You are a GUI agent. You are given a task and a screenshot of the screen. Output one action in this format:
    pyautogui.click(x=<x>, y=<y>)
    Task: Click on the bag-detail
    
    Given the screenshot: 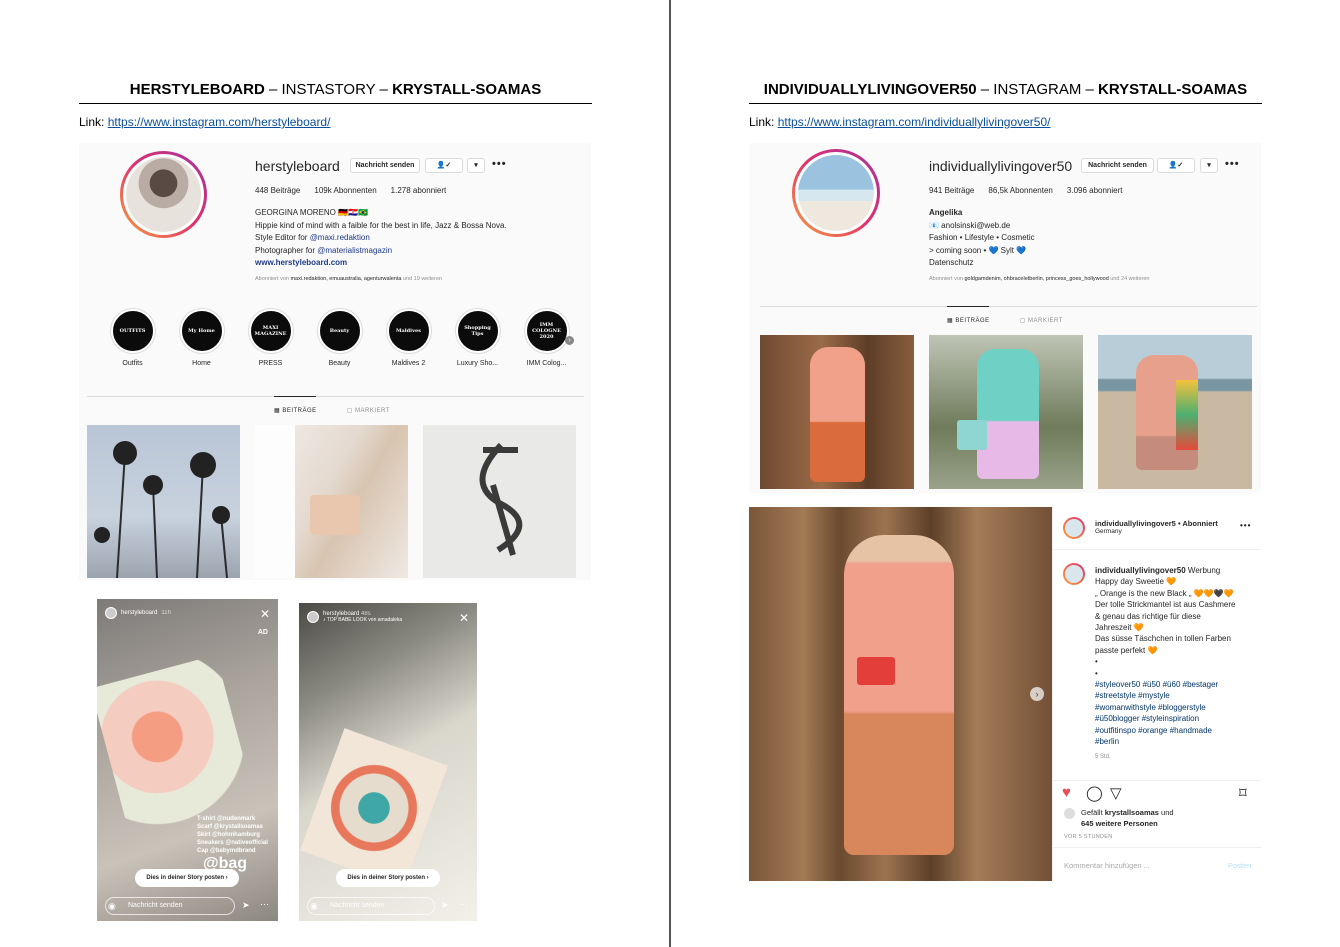 What is the action you would take?
    pyautogui.click(x=972, y=435)
    